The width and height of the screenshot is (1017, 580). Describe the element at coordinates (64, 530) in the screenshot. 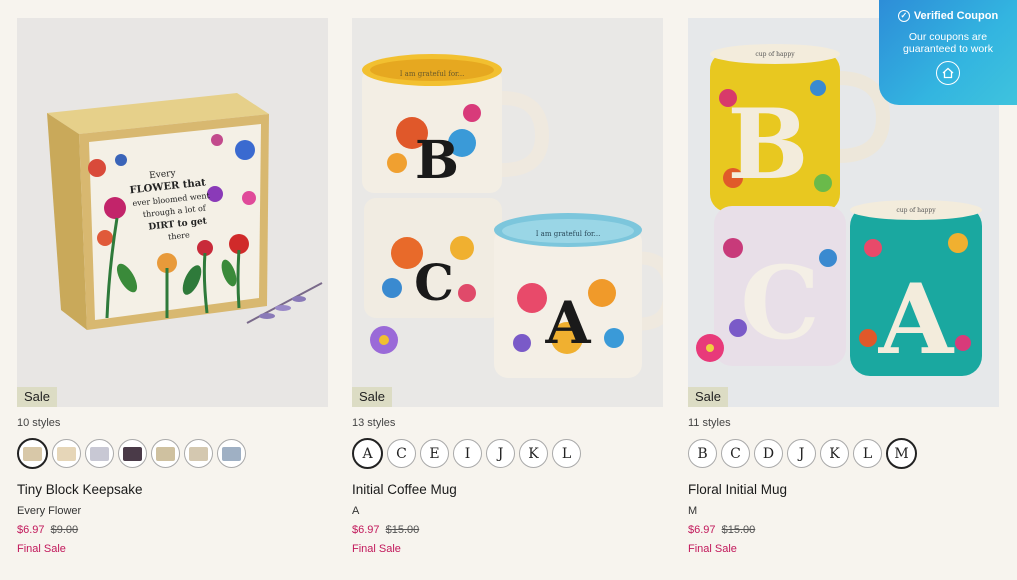

I see `original-price: $9.00` at that location.